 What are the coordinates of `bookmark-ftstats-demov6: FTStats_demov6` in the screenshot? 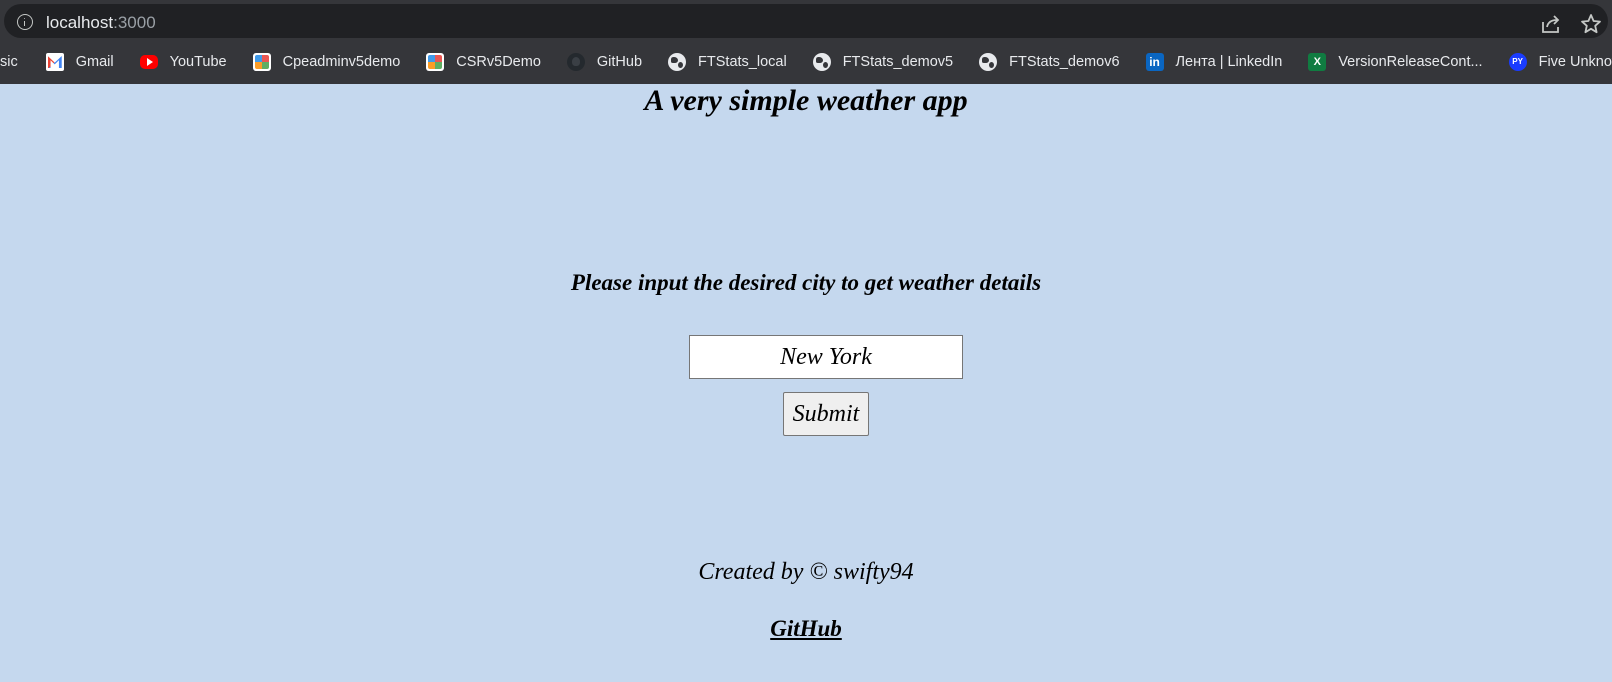 It's located at (1054, 62).